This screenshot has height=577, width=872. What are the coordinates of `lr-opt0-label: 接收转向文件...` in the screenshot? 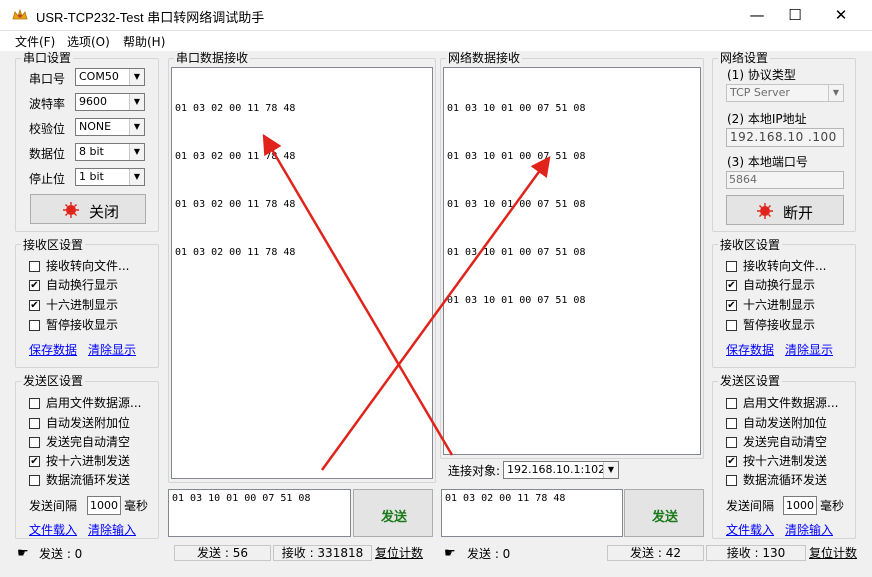 It's located at (87, 266).